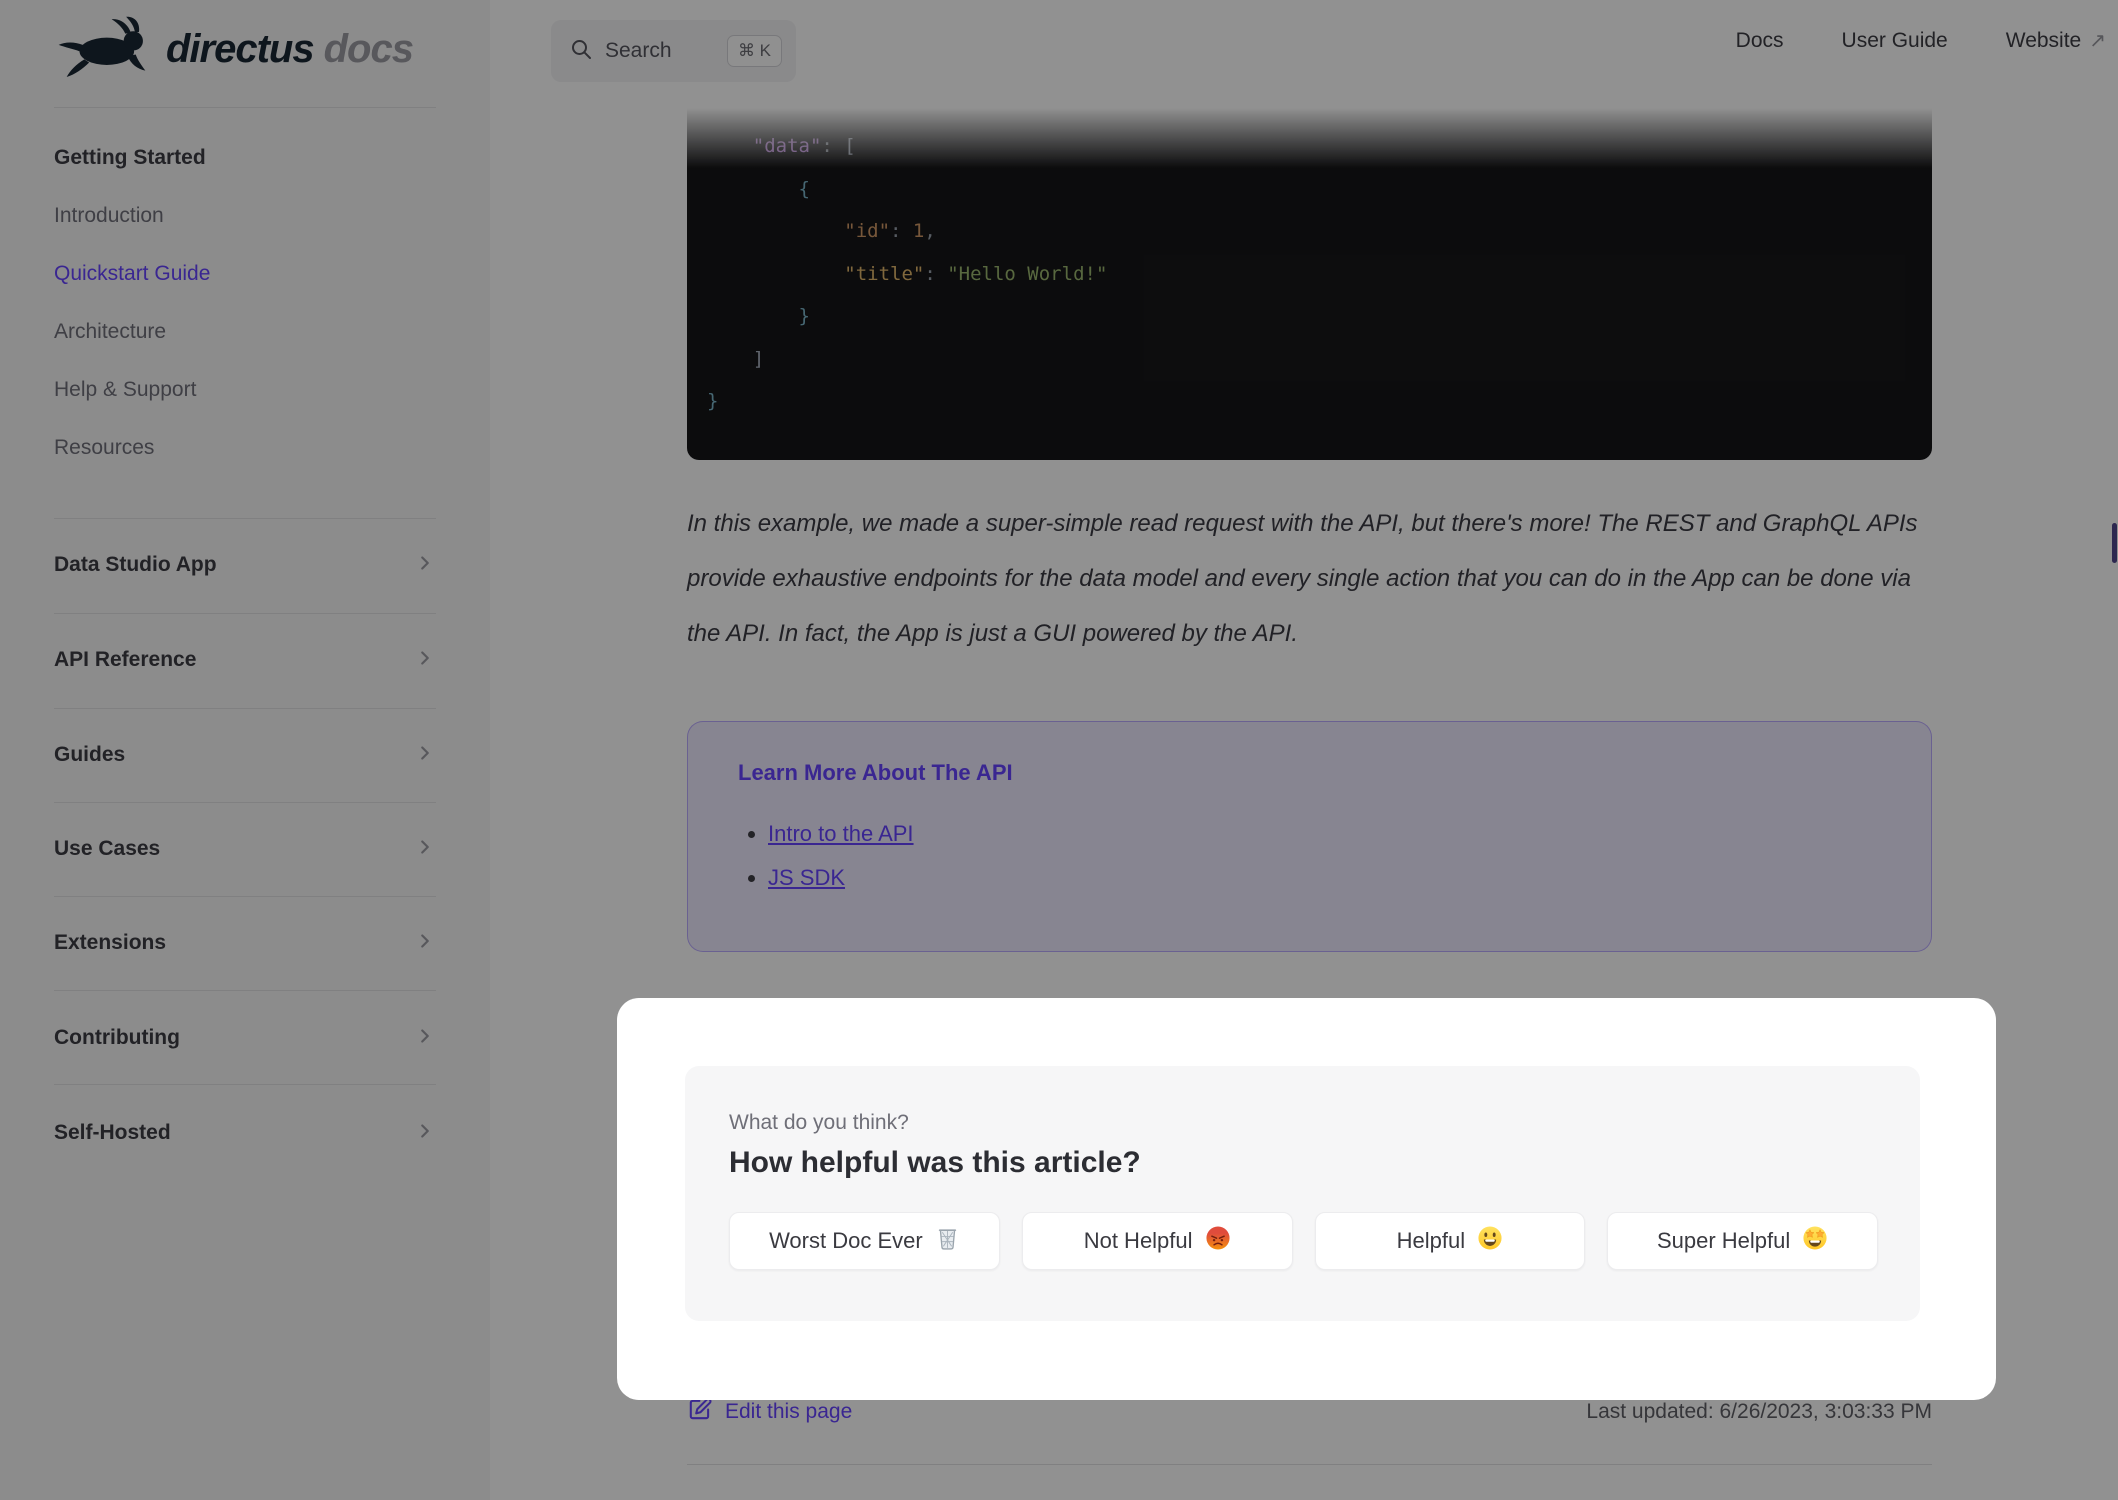  I want to click on super-helpful-button: Super Helpful, so click(1742, 1241).